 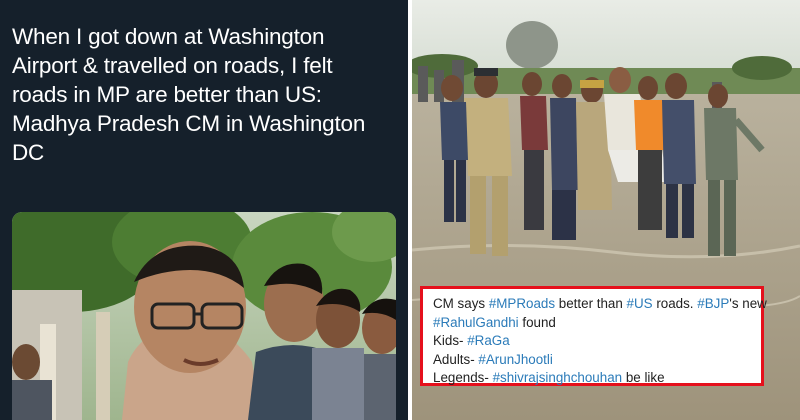 What do you see at coordinates (463, 377) in the screenshot?
I see `caption-text: Legends-` at bounding box center [463, 377].